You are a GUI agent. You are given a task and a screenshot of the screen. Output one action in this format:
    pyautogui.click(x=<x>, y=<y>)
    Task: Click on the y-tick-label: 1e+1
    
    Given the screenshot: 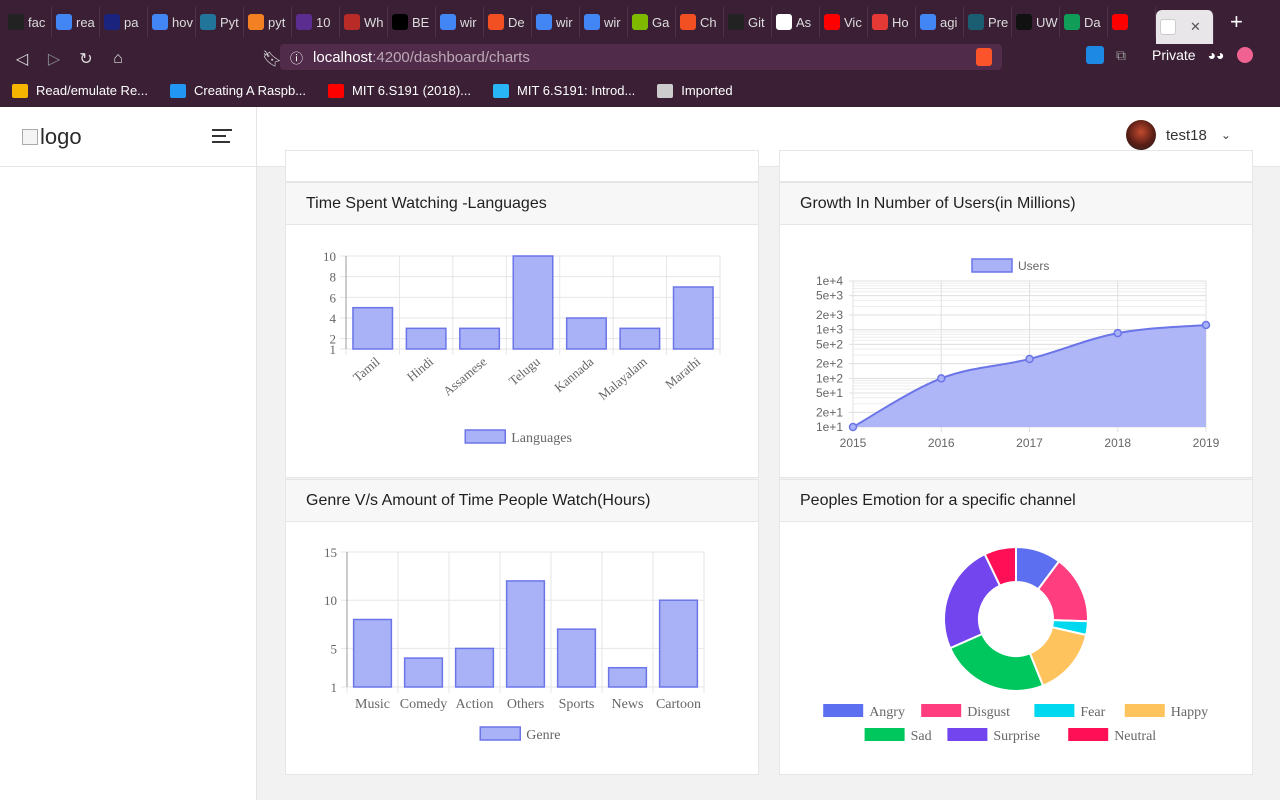 What is the action you would take?
    pyautogui.click(x=829, y=427)
    